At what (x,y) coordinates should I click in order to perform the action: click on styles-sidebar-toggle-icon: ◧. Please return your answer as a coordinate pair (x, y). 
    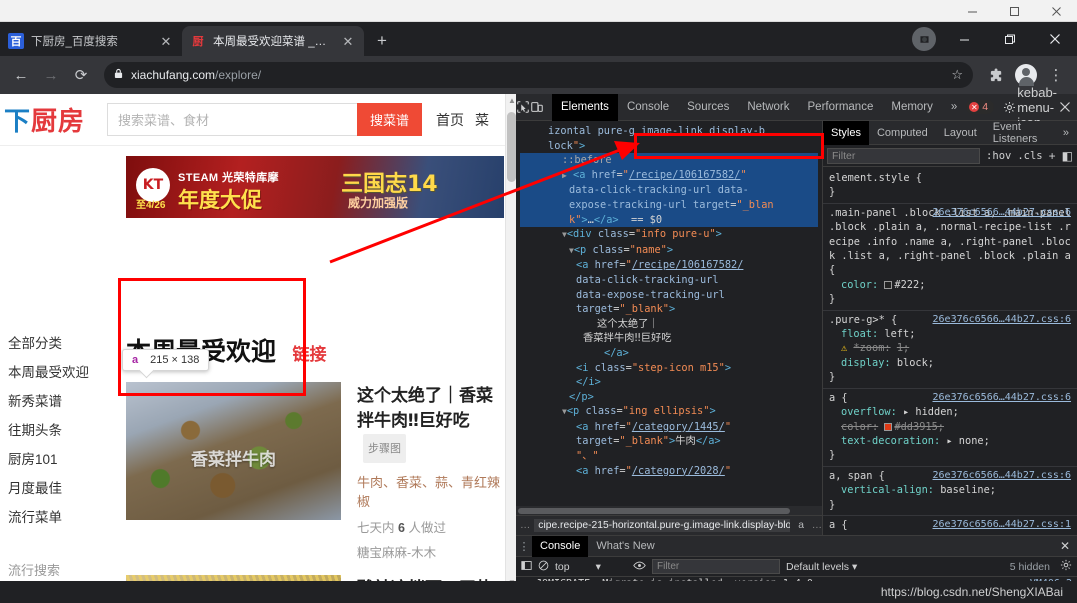
    Looking at the image, I should click on (1067, 156).